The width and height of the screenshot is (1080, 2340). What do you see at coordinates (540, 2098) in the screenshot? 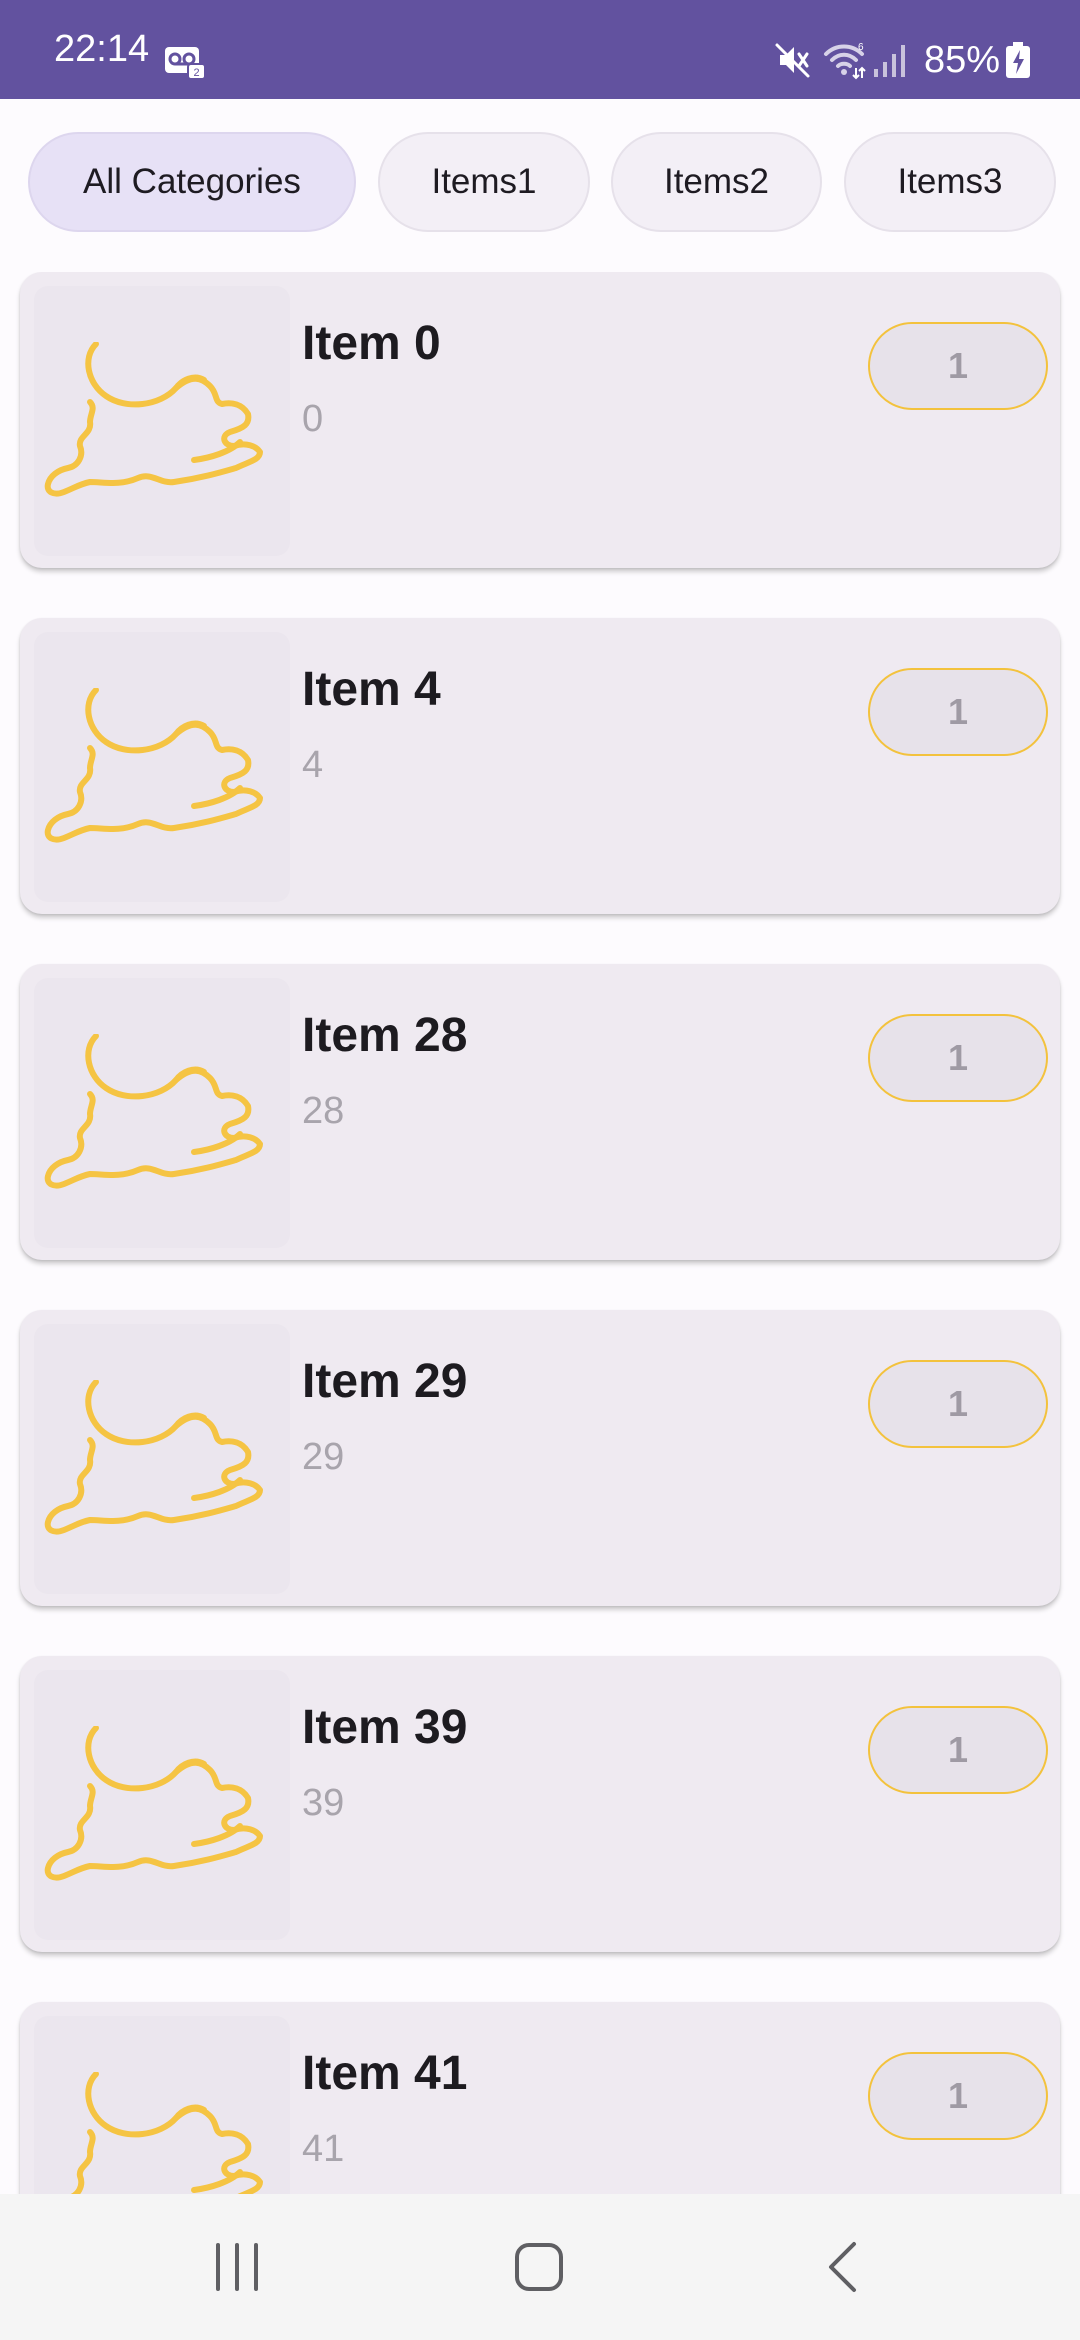
I see `item-card: Item 41 41 1` at bounding box center [540, 2098].